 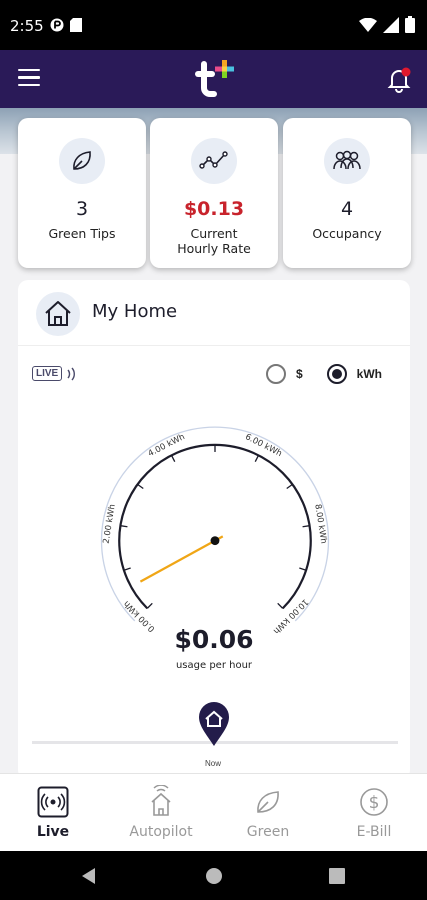 What do you see at coordinates (213, 160) in the screenshot?
I see `trend-line-icon` at bounding box center [213, 160].